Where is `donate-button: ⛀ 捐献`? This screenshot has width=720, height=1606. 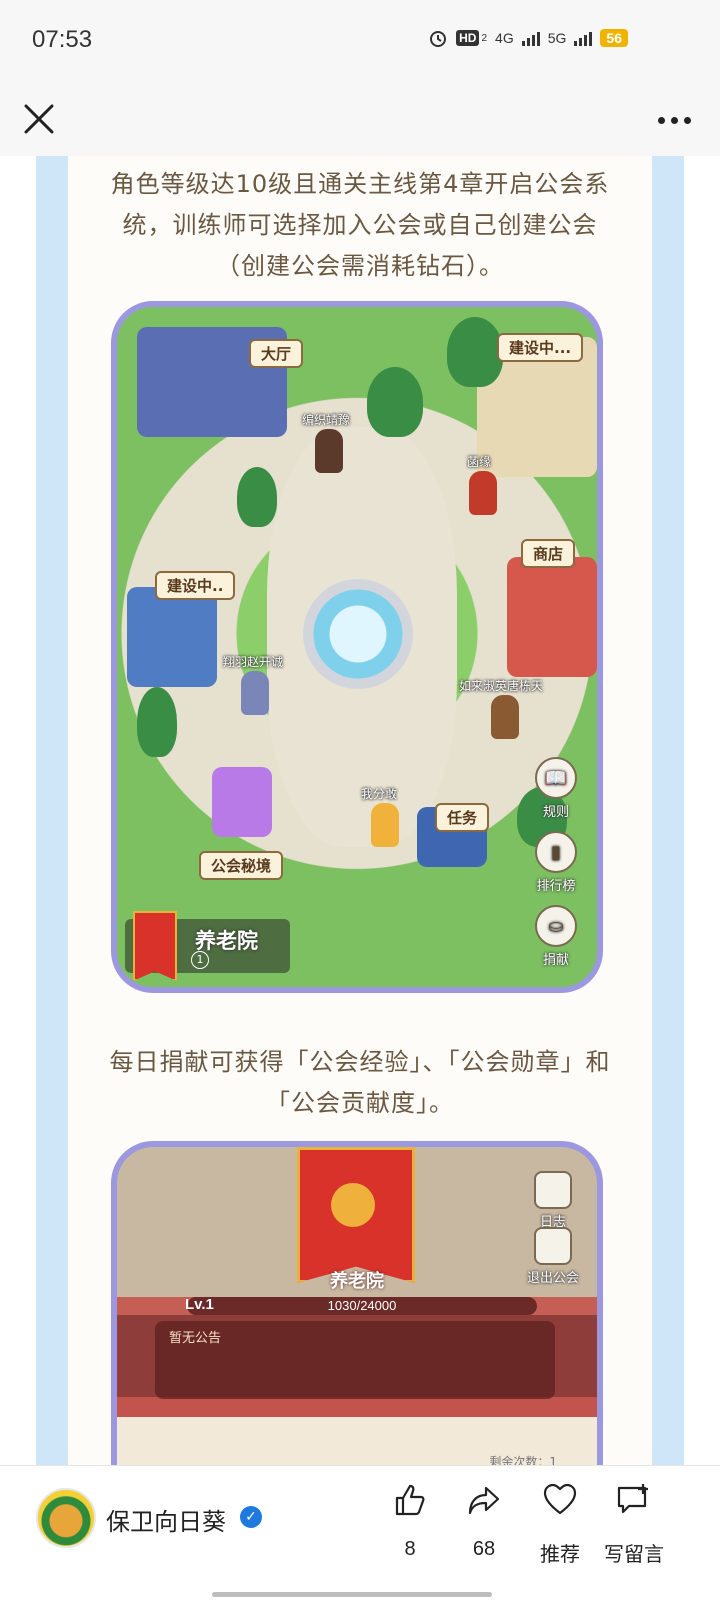
donate-button: ⛀ 捐献 is located at coordinates (556, 936).